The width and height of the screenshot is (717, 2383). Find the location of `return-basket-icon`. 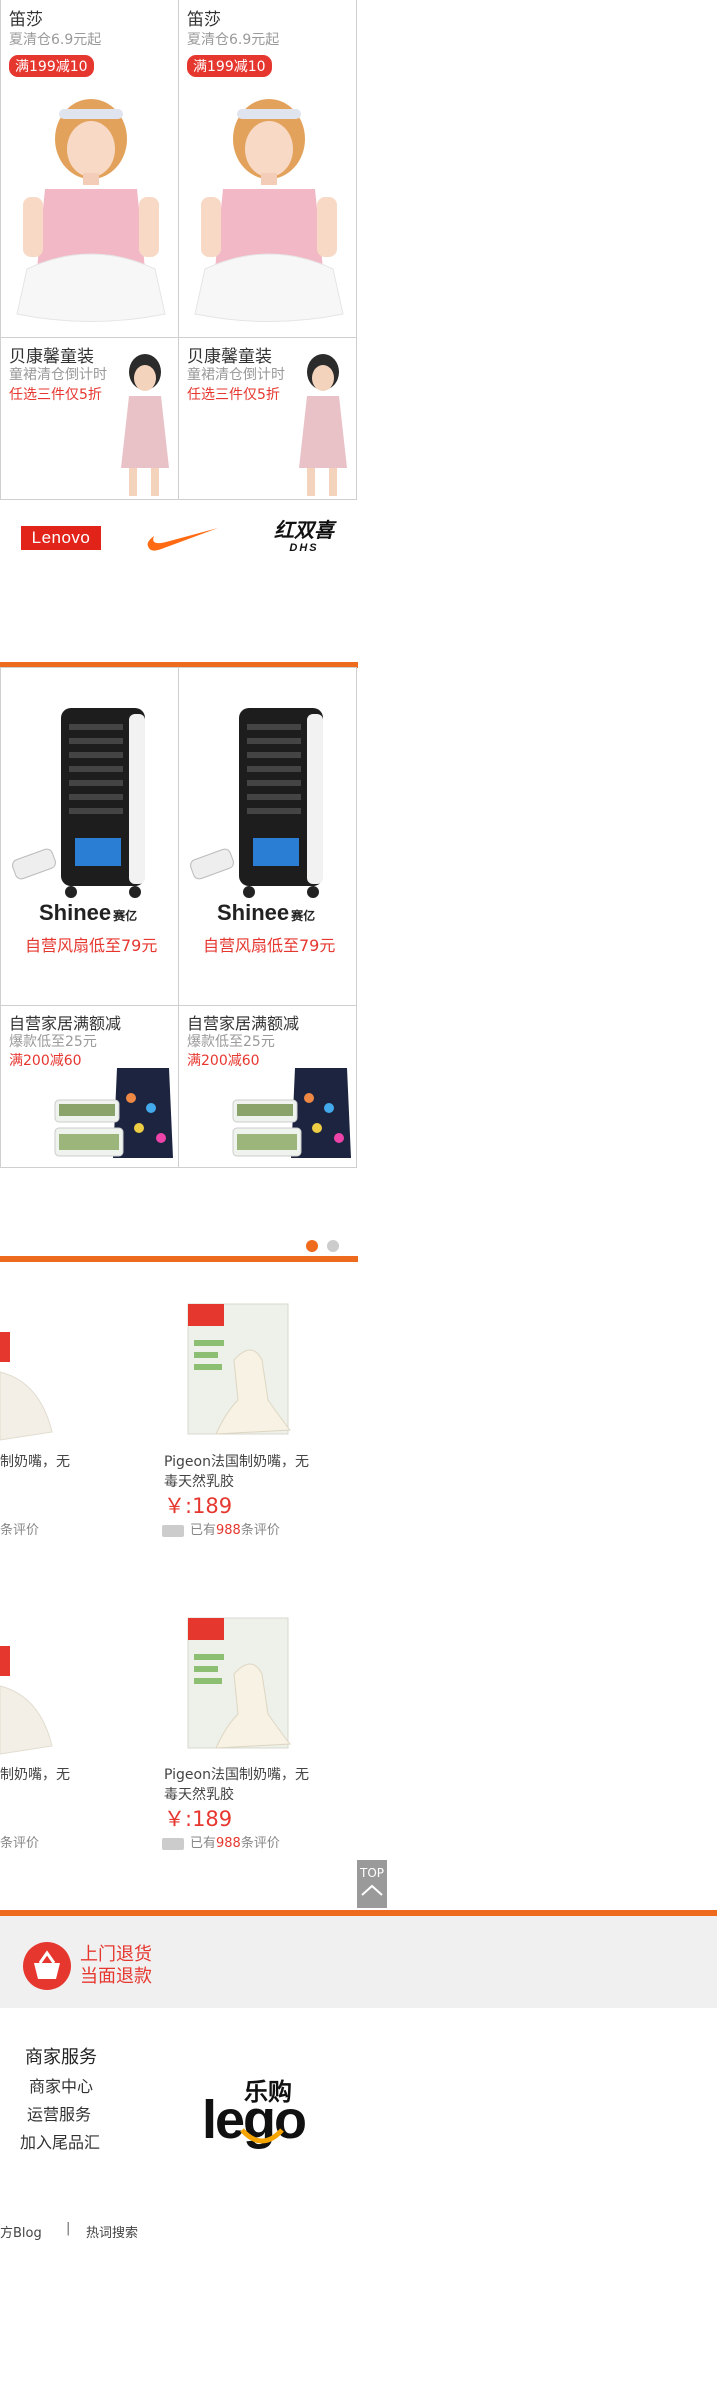

return-basket-icon is located at coordinates (47, 1966).